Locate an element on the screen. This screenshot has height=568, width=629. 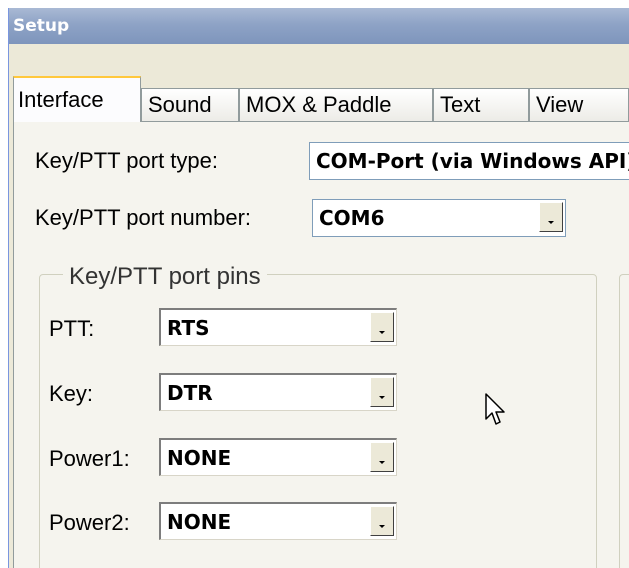
port-number-value: COM6 is located at coordinates (352, 218).